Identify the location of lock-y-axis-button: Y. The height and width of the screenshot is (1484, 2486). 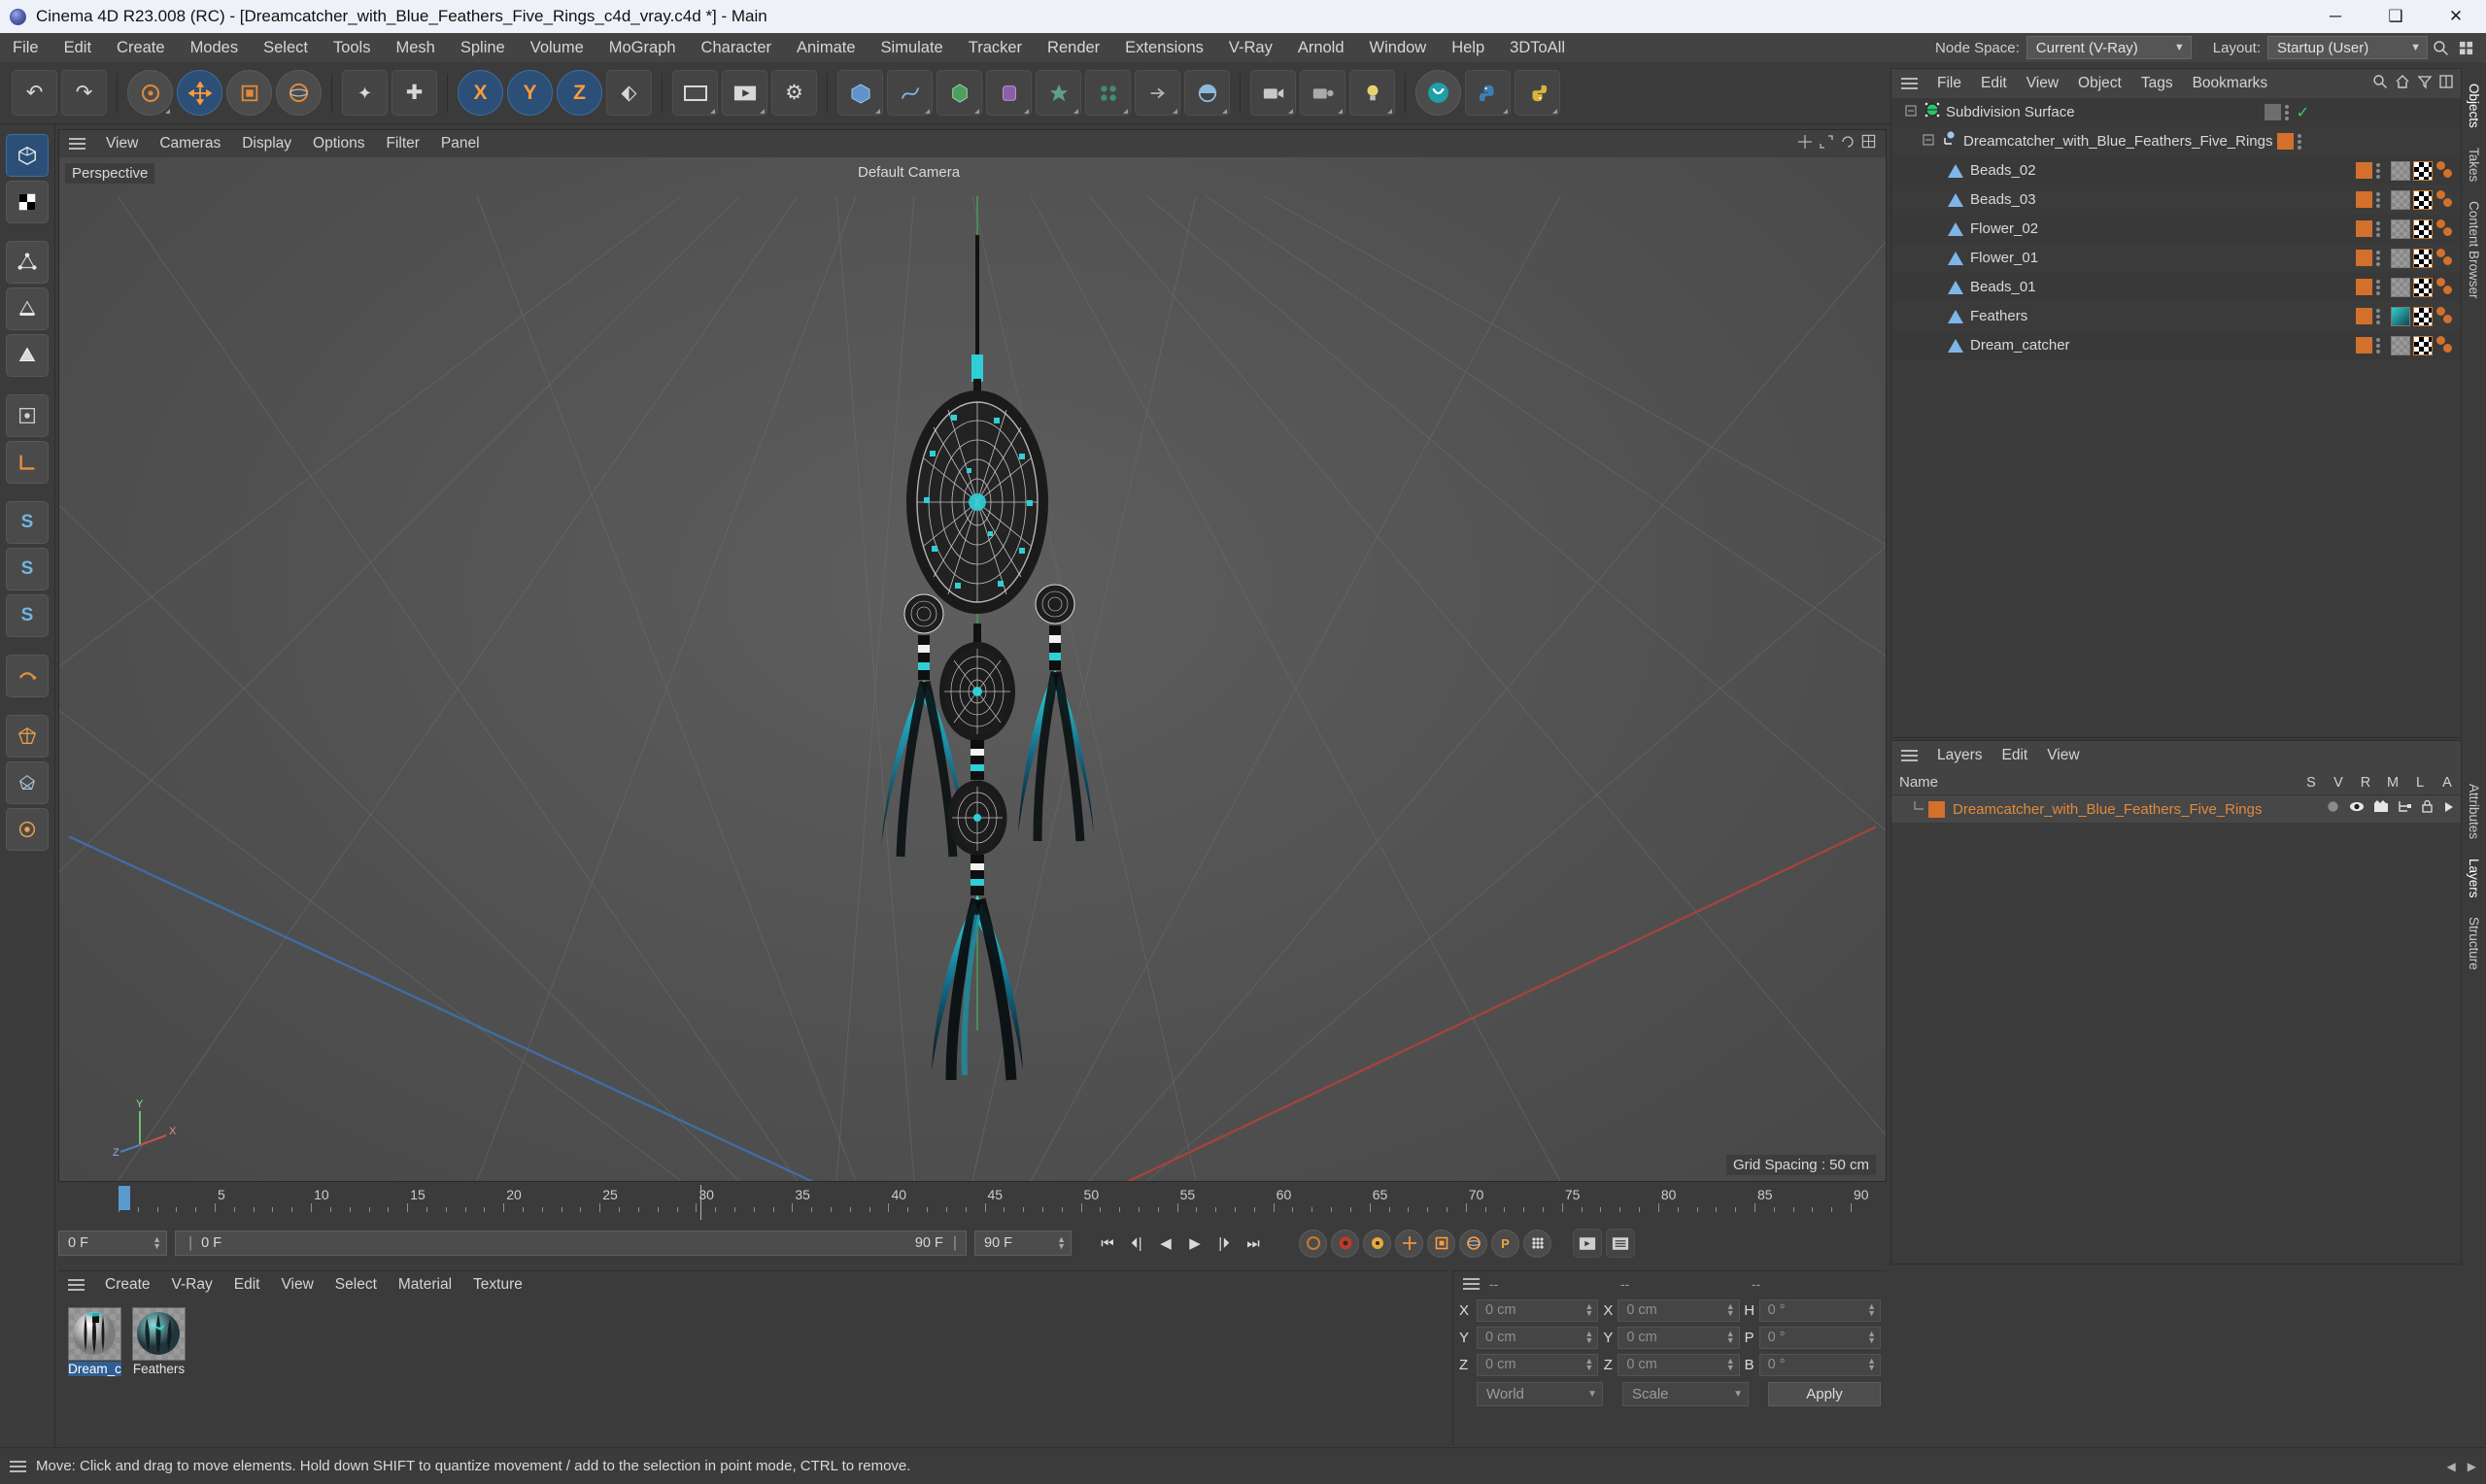
(530, 93).